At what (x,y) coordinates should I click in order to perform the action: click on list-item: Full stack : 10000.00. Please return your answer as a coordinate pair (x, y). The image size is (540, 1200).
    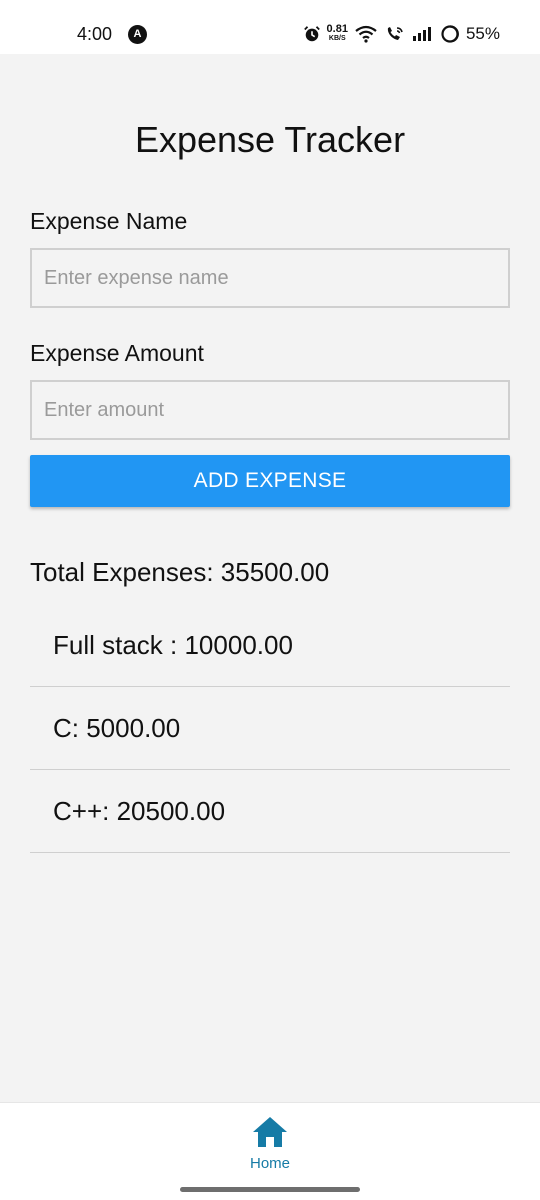
    Looking at the image, I should click on (270, 645).